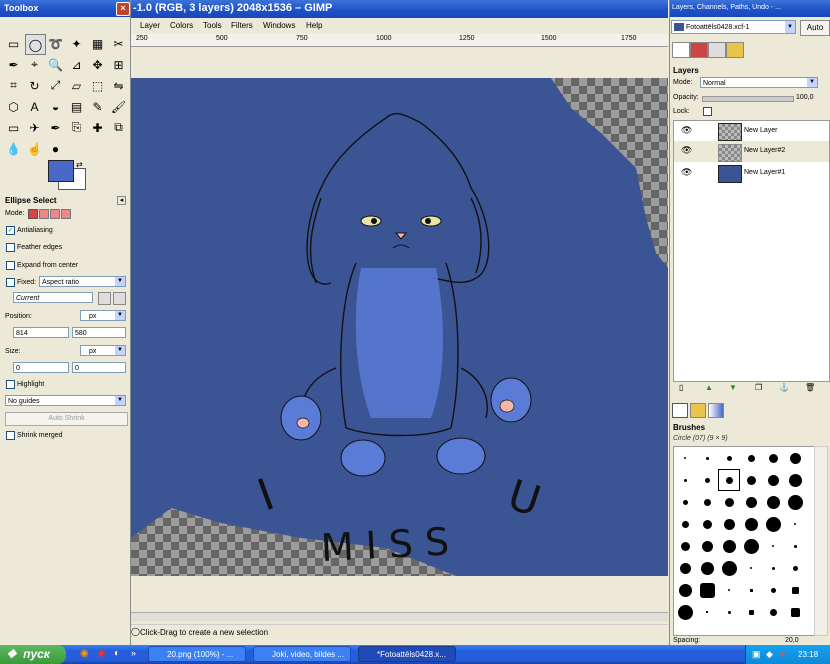 The width and height of the screenshot is (830, 664). Describe the element at coordinates (314, 26) in the screenshot. I see `menu-help: Help` at that location.